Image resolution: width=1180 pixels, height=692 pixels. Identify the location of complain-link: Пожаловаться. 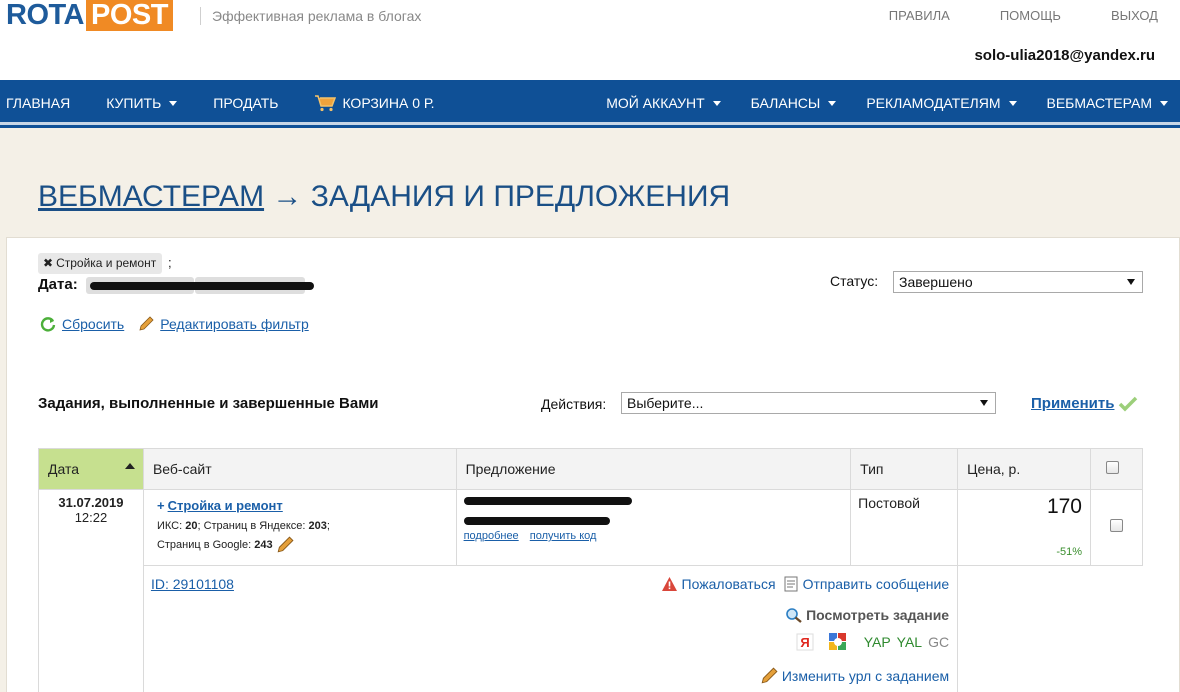
(729, 584).